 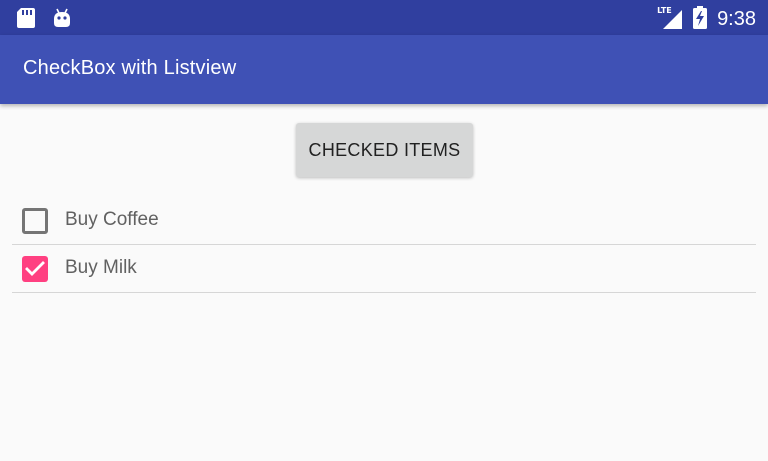 What do you see at coordinates (736, 19) in the screenshot?
I see `status-bar-time: 9:38` at bounding box center [736, 19].